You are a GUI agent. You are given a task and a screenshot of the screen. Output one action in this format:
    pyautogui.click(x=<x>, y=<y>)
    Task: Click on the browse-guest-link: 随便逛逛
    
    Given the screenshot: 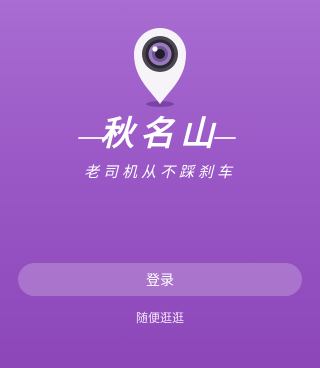 What is the action you would take?
    pyautogui.click(x=160, y=318)
    